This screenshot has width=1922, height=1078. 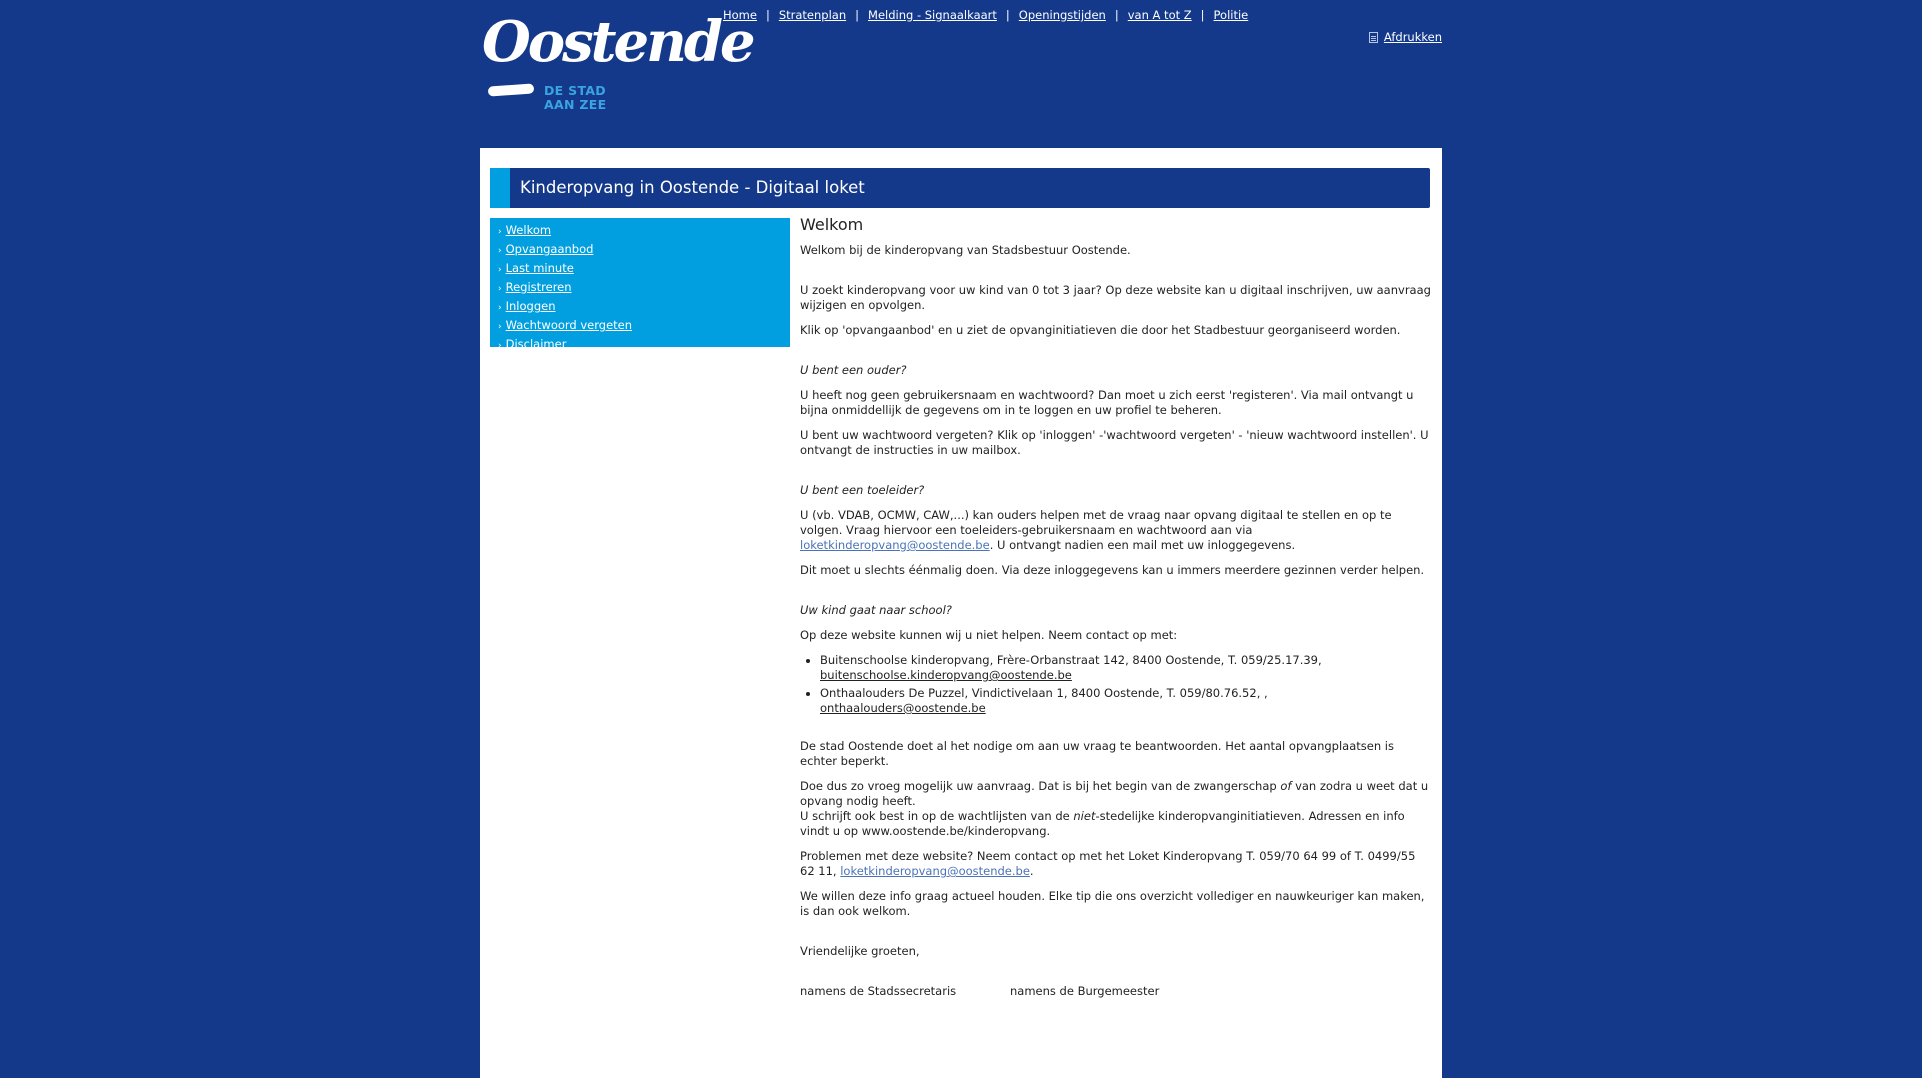 I want to click on sidebar-link-disclaimer: Disclaimer, so click(x=536, y=344).